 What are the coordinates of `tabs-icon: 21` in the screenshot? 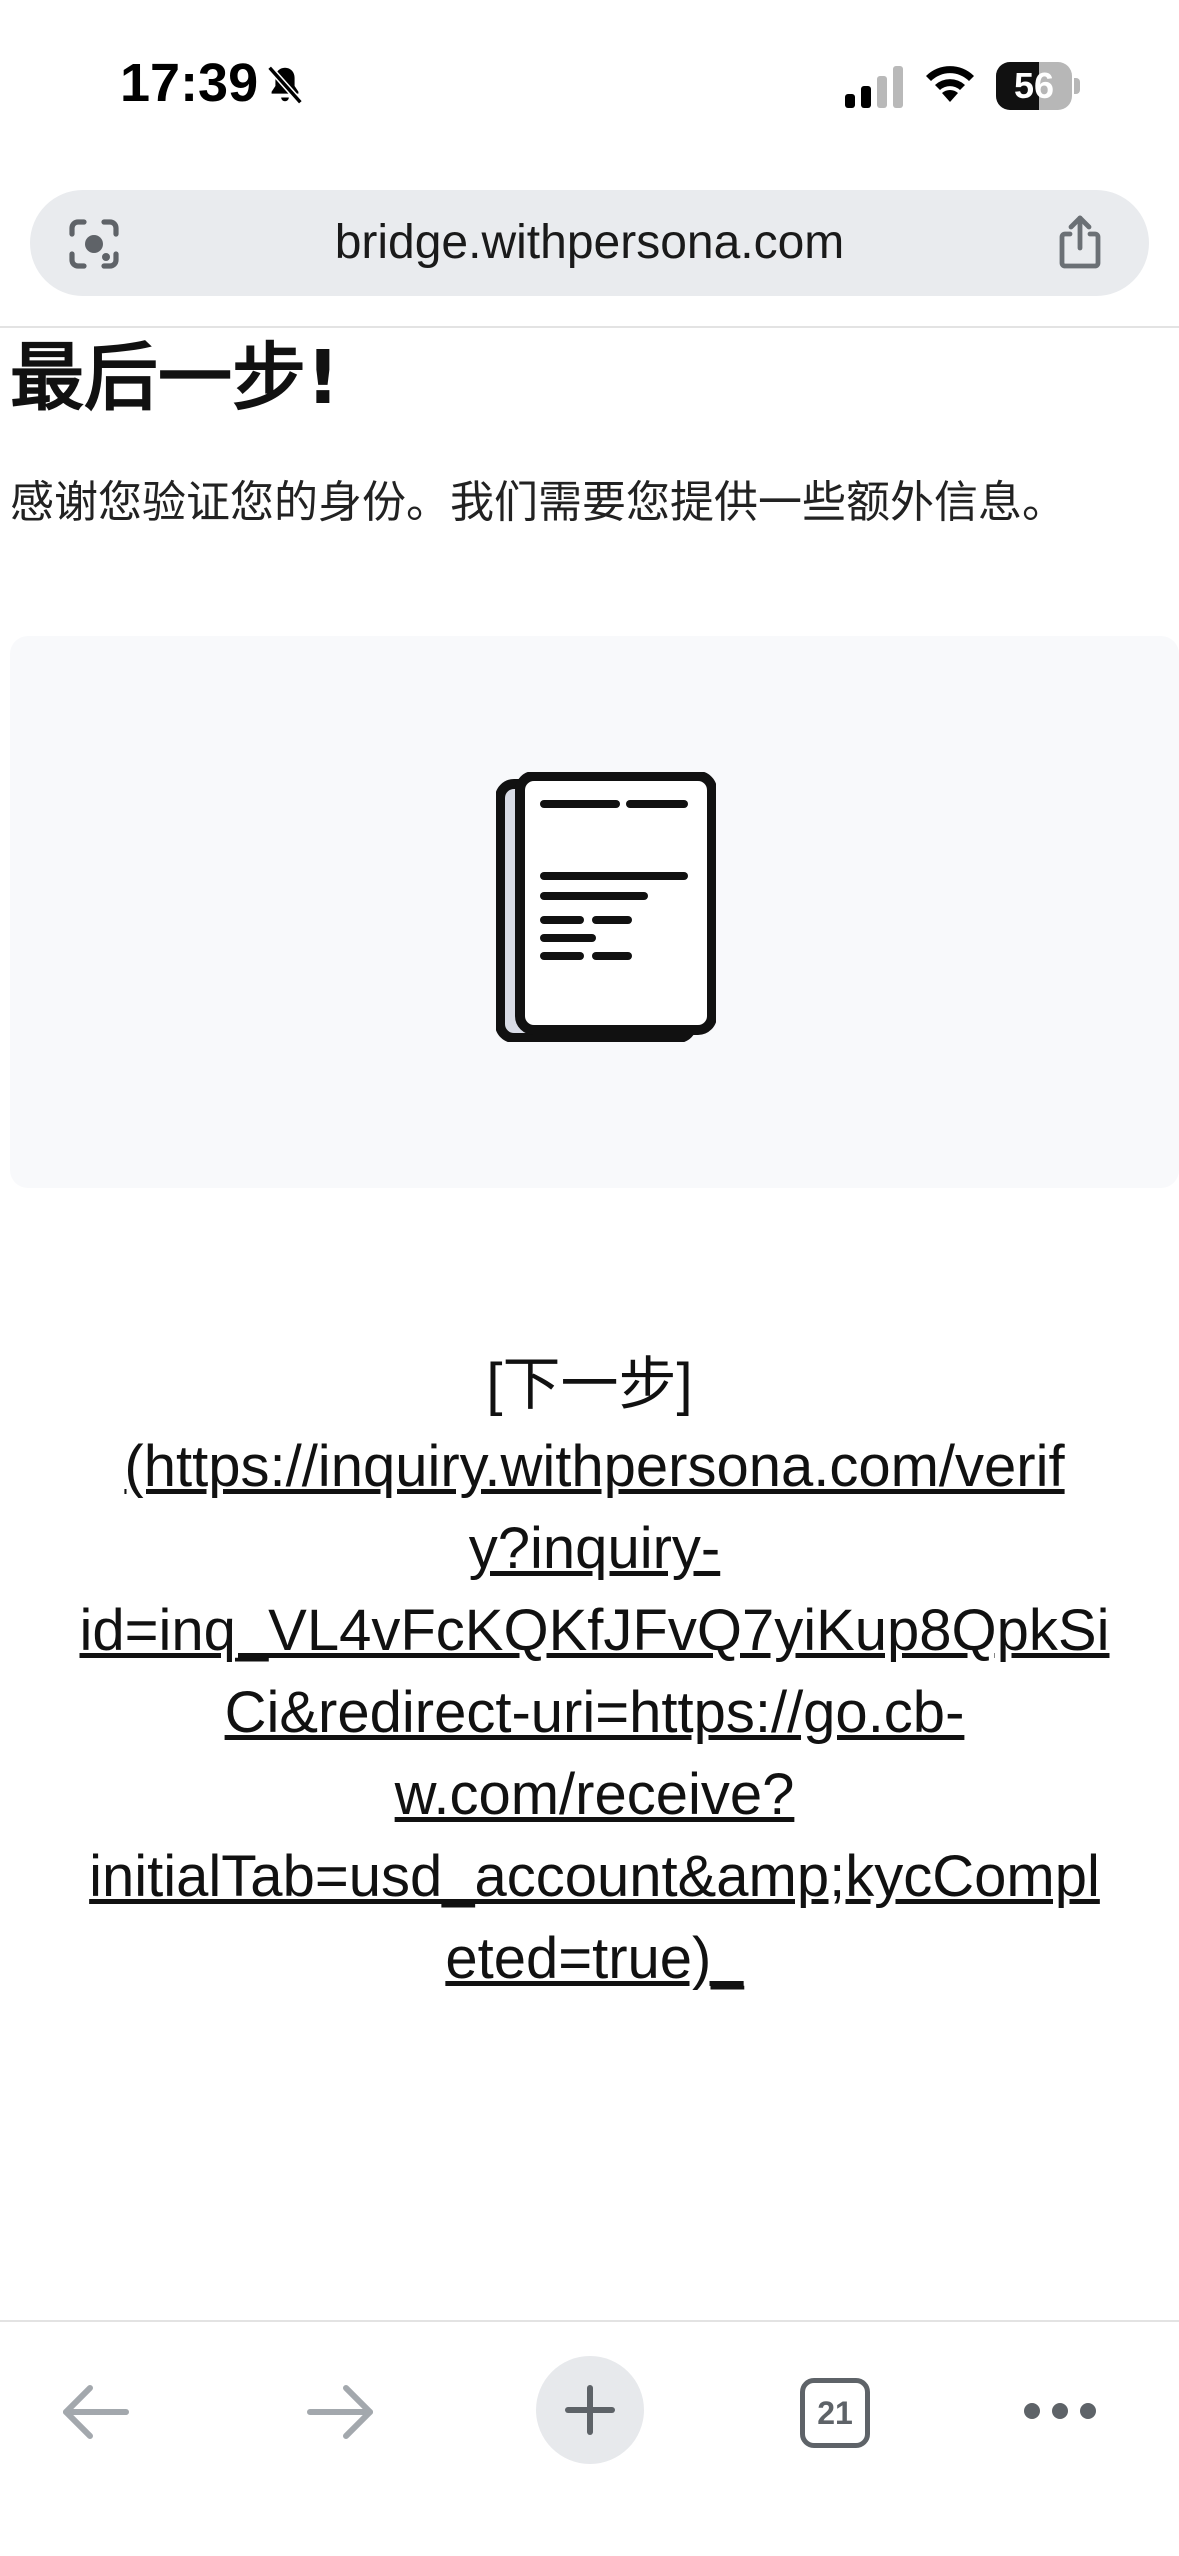 It's located at (835, 2413).